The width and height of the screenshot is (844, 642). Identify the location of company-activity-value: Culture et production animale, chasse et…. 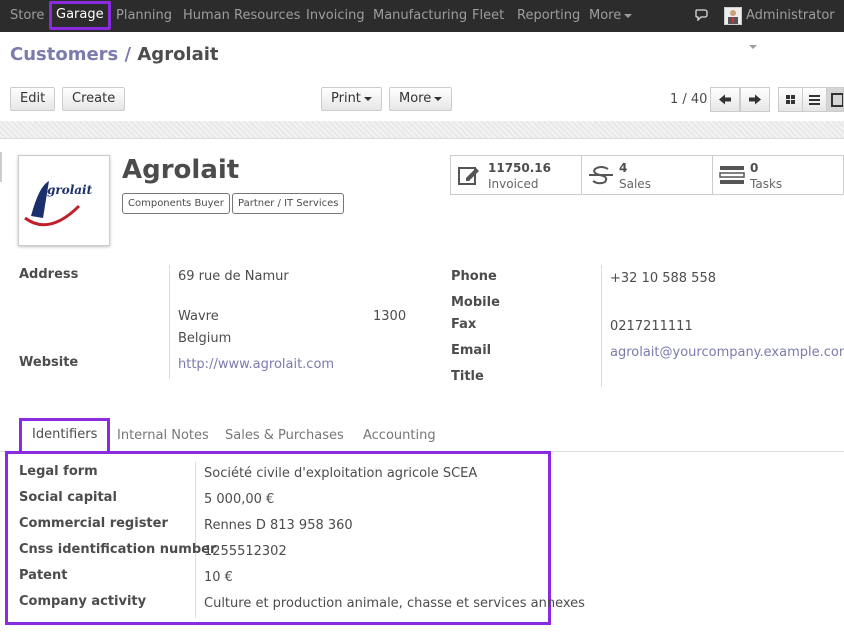
(394, 603).